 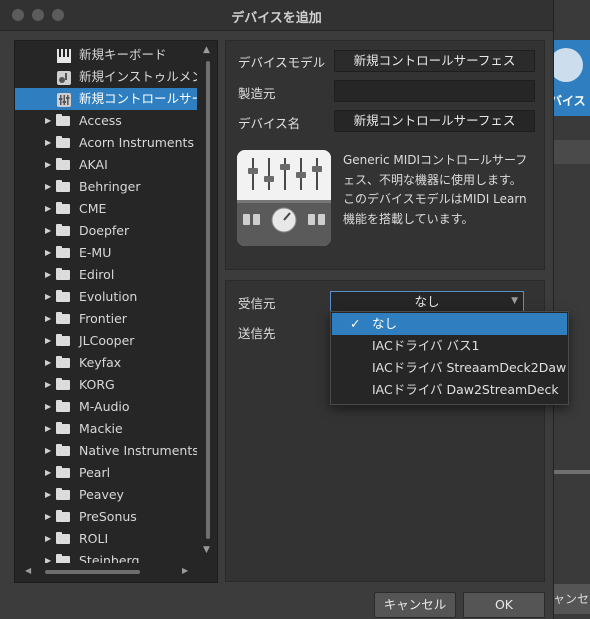 What do you see at coordinates (434, 61) in the screenshot?
I see `device-model-field: 新規コントロールサーフェス` at bounding box center [434, 61].